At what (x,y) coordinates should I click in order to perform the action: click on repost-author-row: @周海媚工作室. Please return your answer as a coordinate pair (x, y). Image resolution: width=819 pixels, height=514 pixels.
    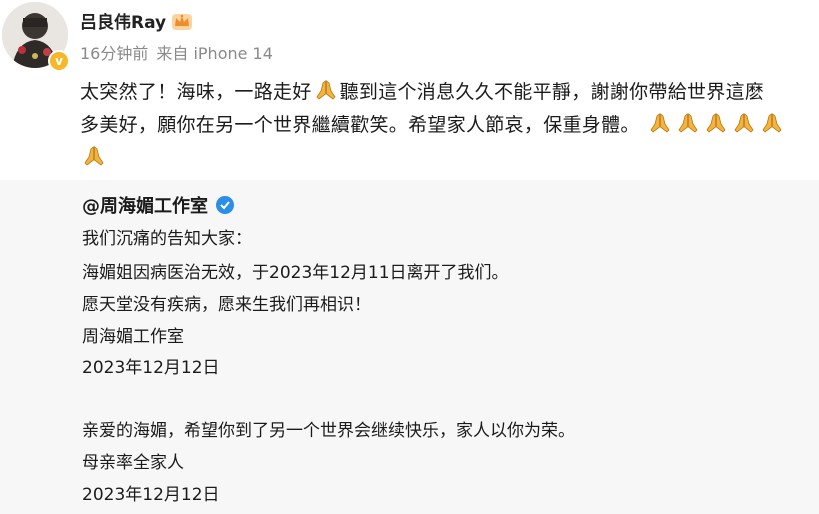
    Looking at the image, I should click on (158, 205).